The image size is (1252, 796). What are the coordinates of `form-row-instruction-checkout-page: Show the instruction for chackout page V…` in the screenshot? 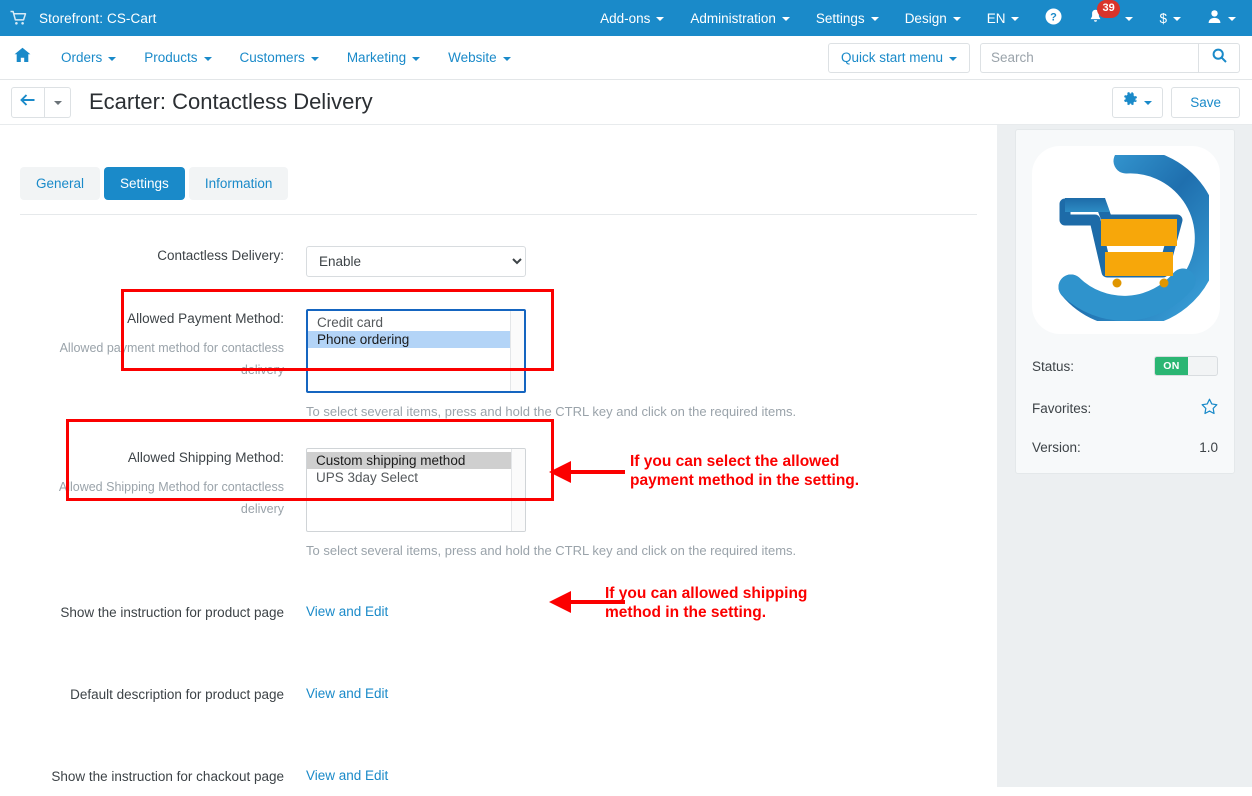 It's located at (498, 776).